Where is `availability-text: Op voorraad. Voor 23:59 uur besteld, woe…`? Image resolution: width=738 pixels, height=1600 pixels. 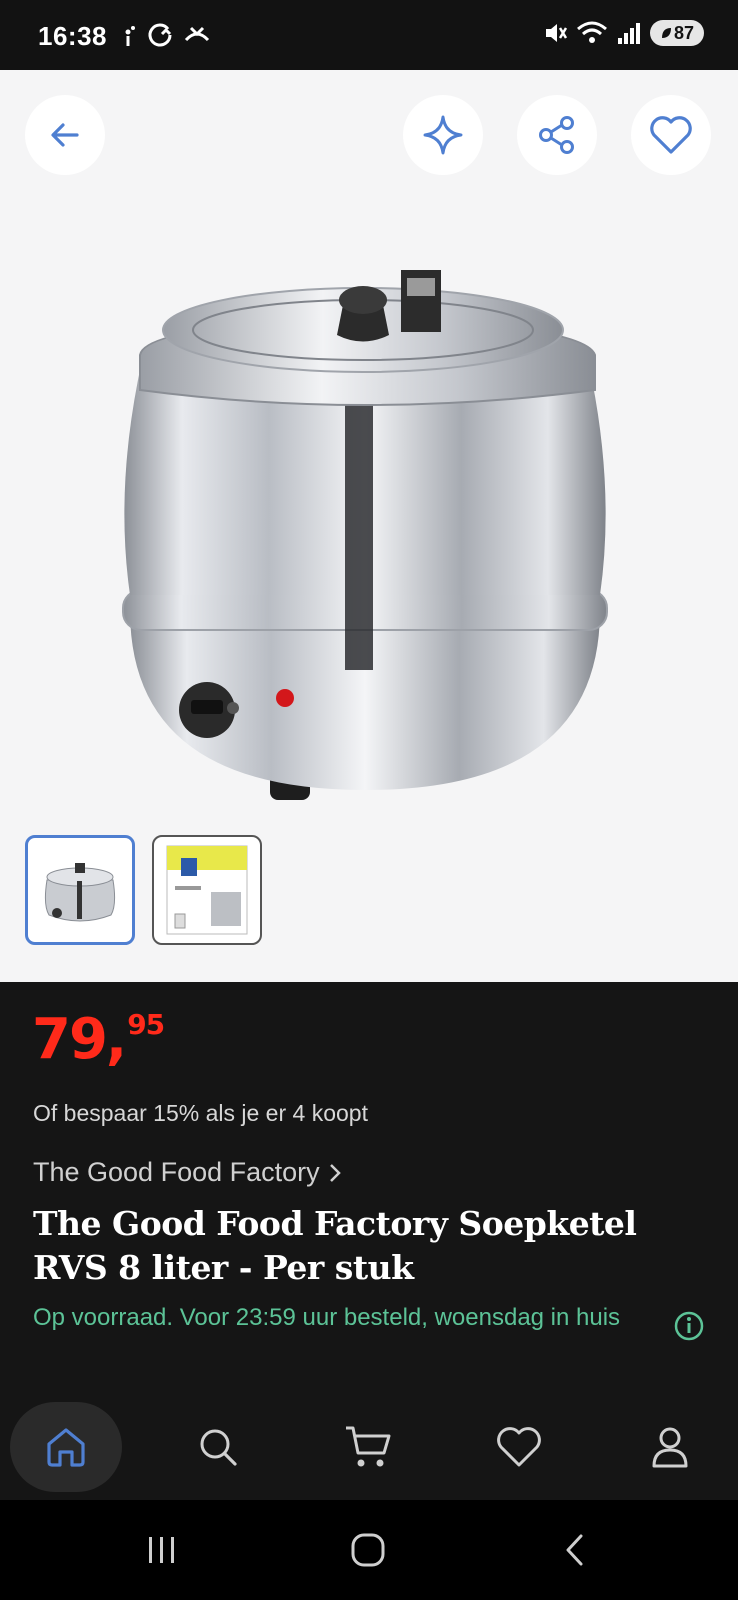
availability-text: Op voorraad. Voor 23:59 uur besteld, woe… is located at coordinates (327, 1317).